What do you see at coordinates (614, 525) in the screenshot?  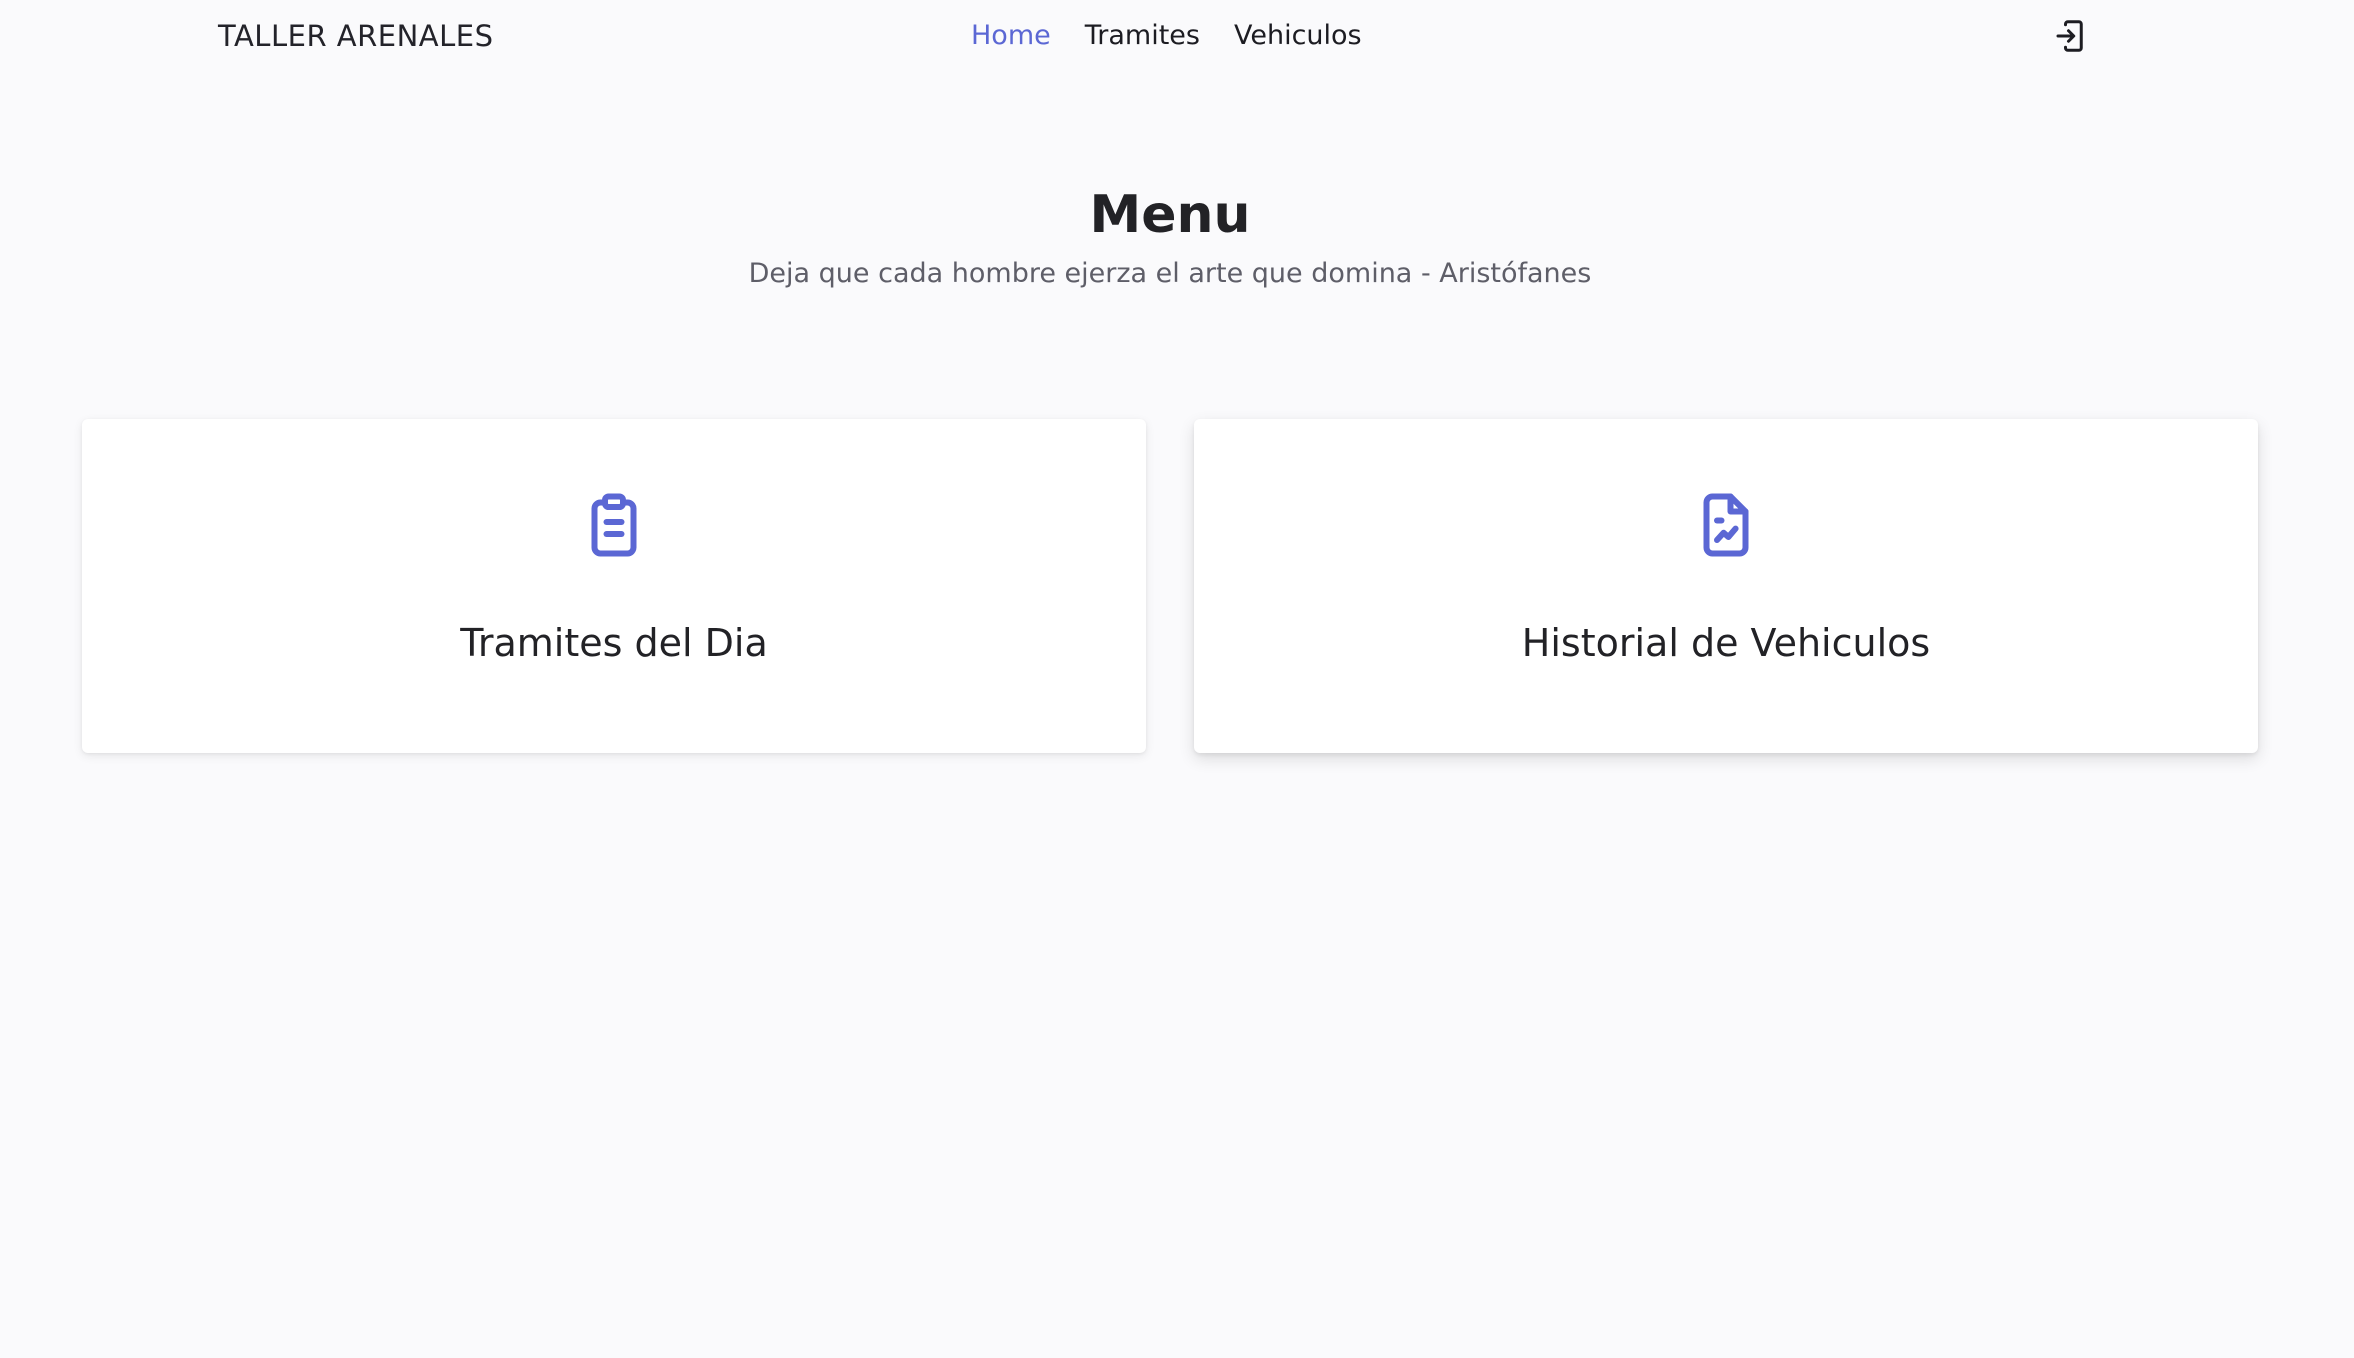 I see `clipboard-list-icon` at bounding box center [614, 525].